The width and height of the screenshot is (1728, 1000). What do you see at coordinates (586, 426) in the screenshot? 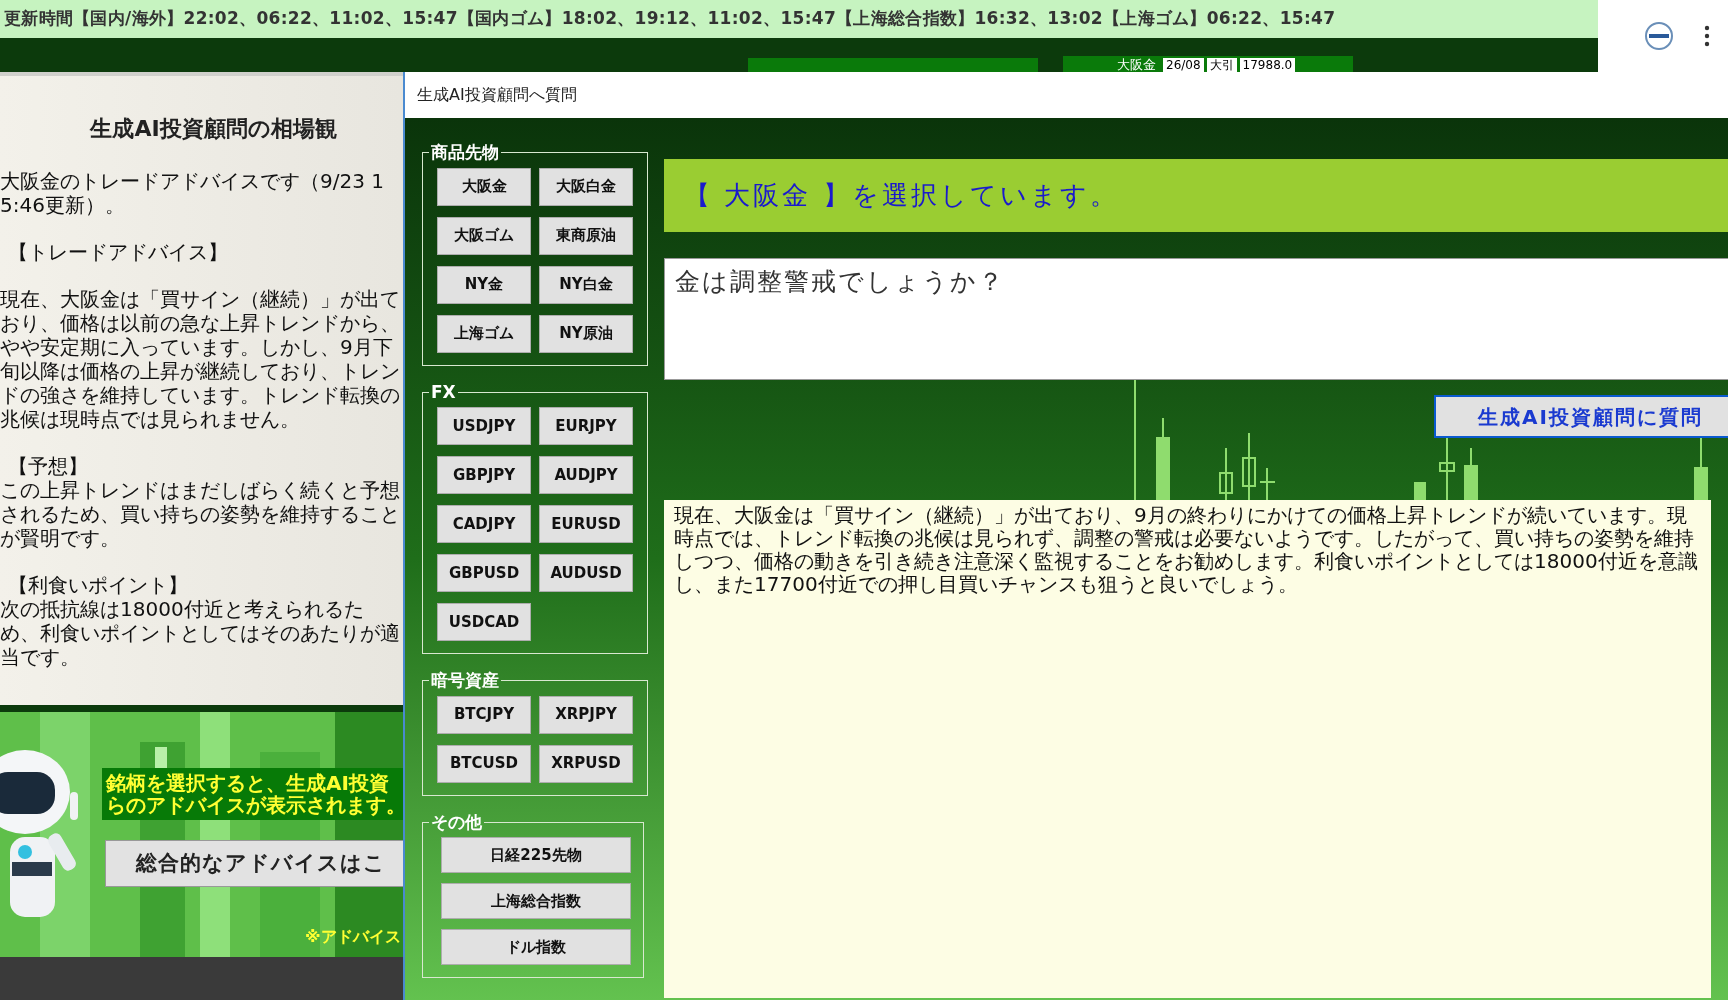
I see `instrument-button: EURJPY` at bounding box center [586, 426].